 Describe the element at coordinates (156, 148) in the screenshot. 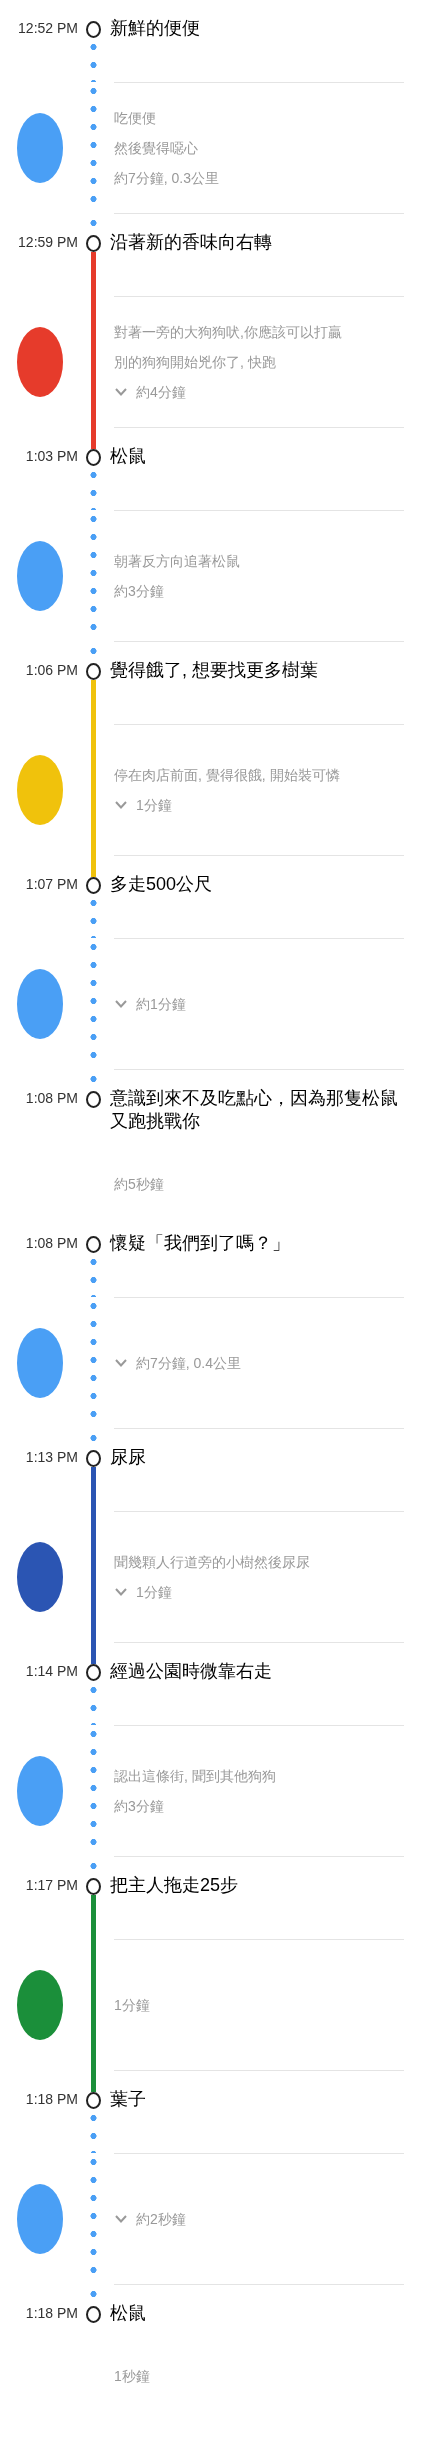

I see `segment-description: 然後覺得噁心` at that location.